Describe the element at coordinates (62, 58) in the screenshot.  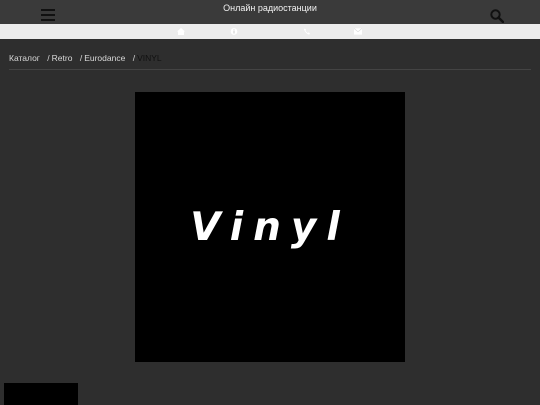
I see `breadcrumb-retro-link: Retro` at that location.